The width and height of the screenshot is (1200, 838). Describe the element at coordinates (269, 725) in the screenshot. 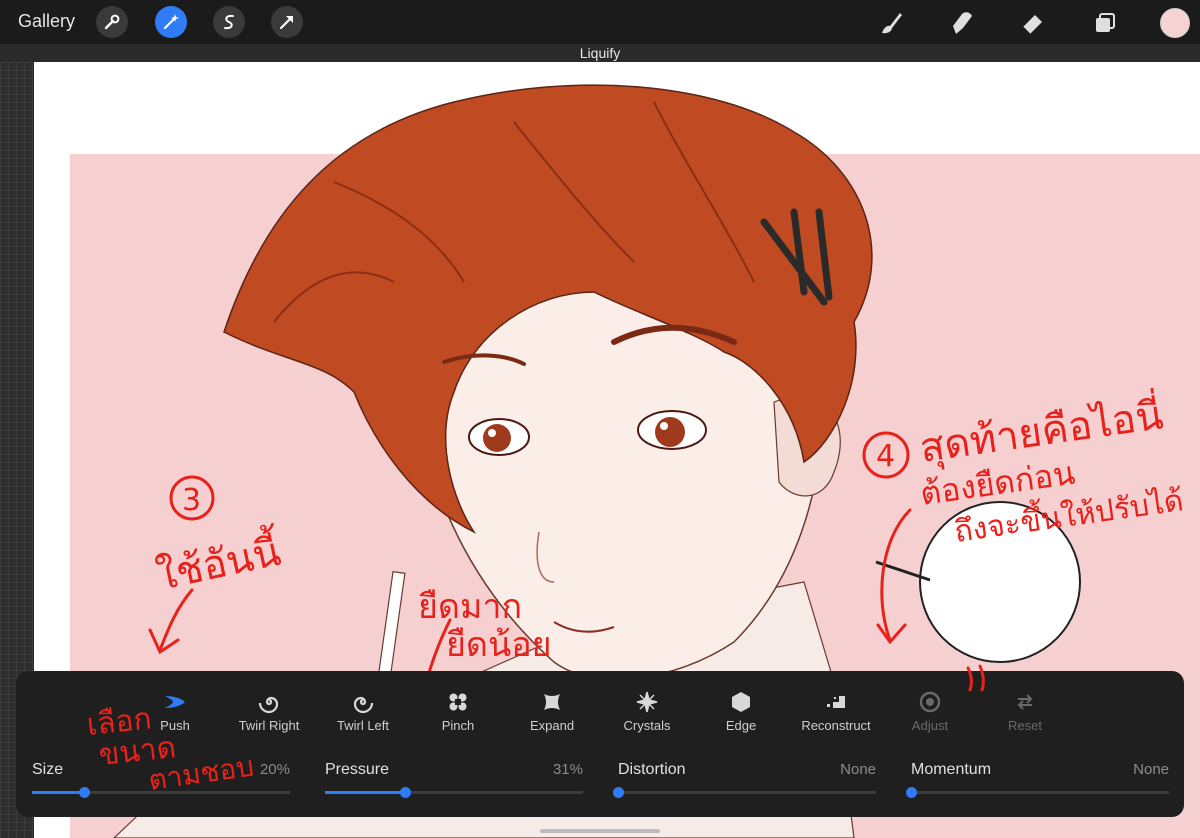

I see `mode-label: Twirl Right` at that location.